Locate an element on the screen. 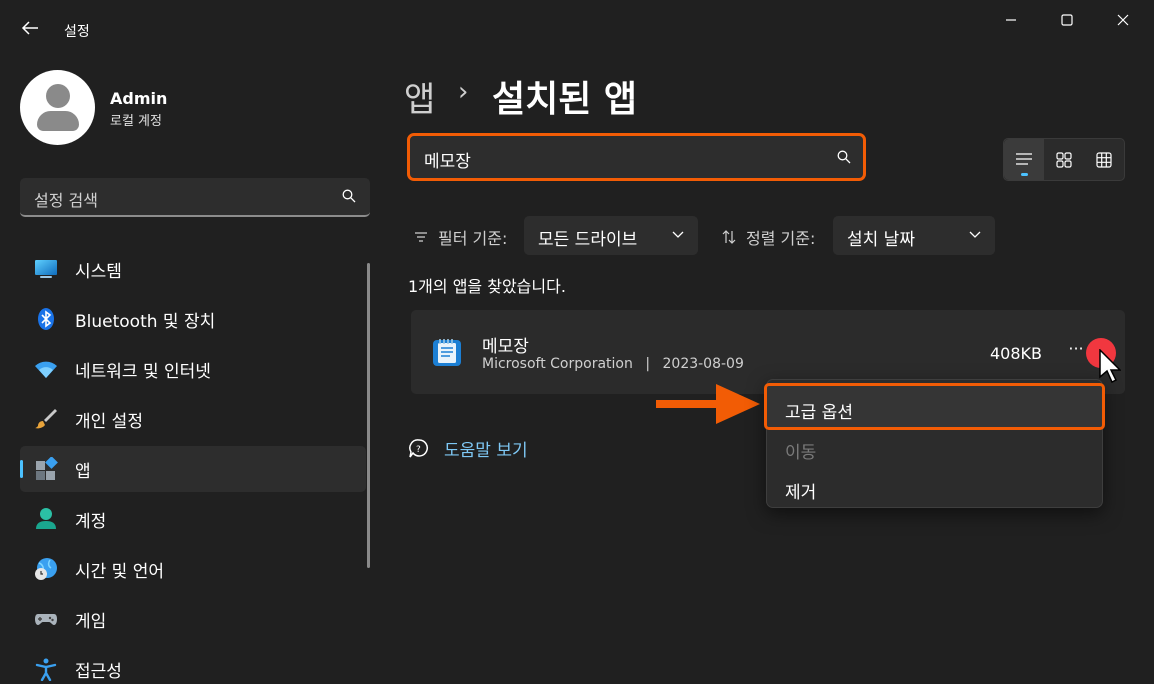 The width and height of the screenshot is (1154, 684). wifi-icon is located at coordinates (46, 369).